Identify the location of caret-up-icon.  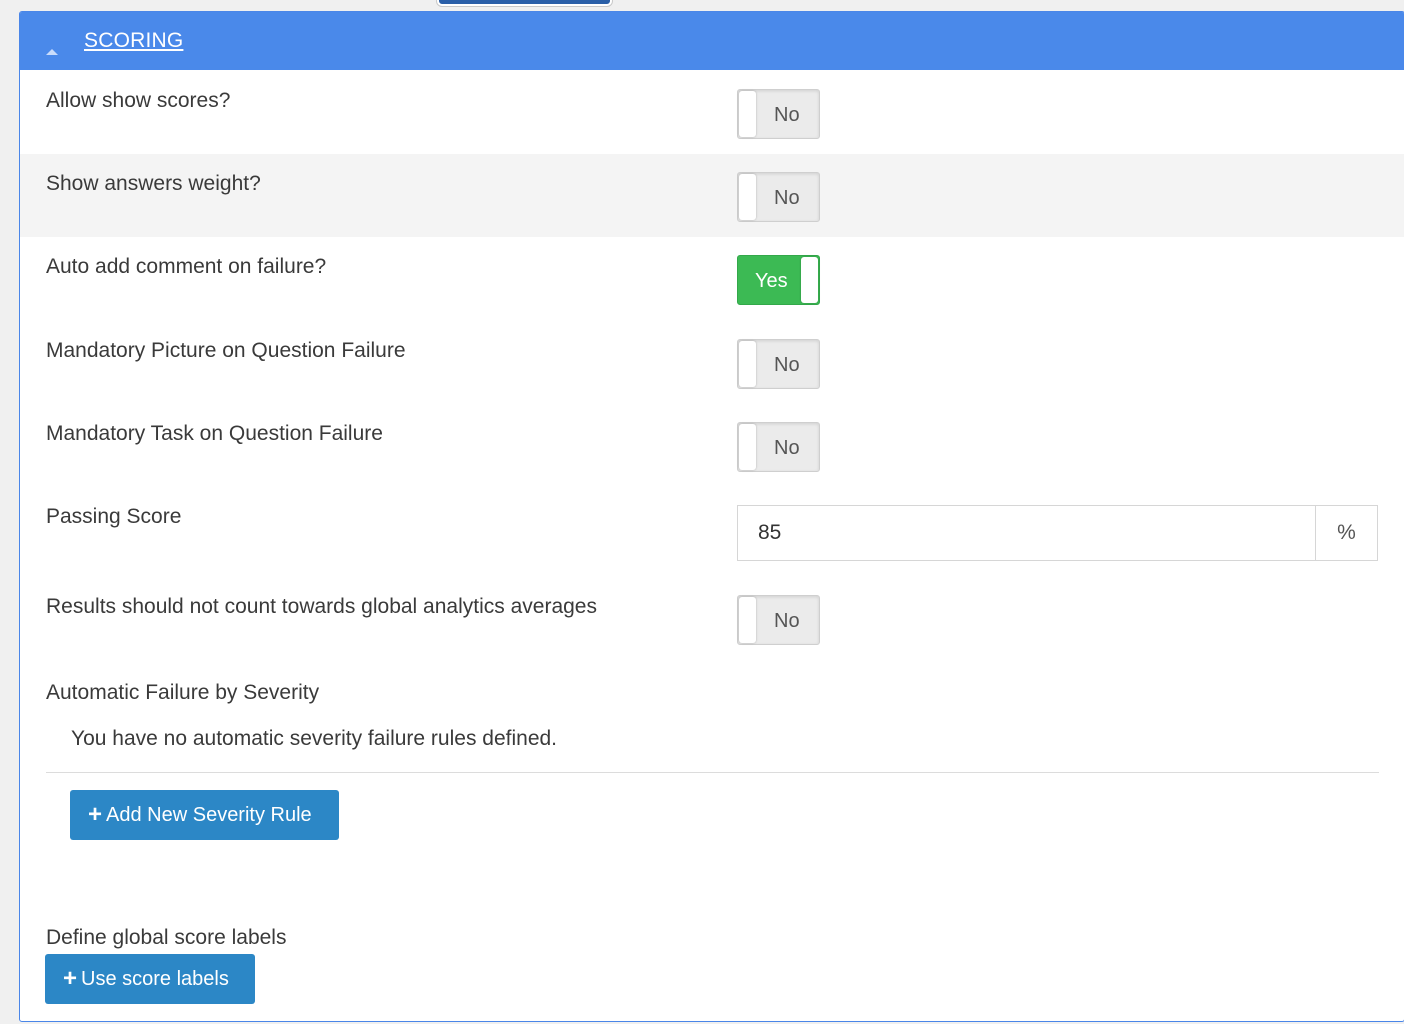
(52, 52).